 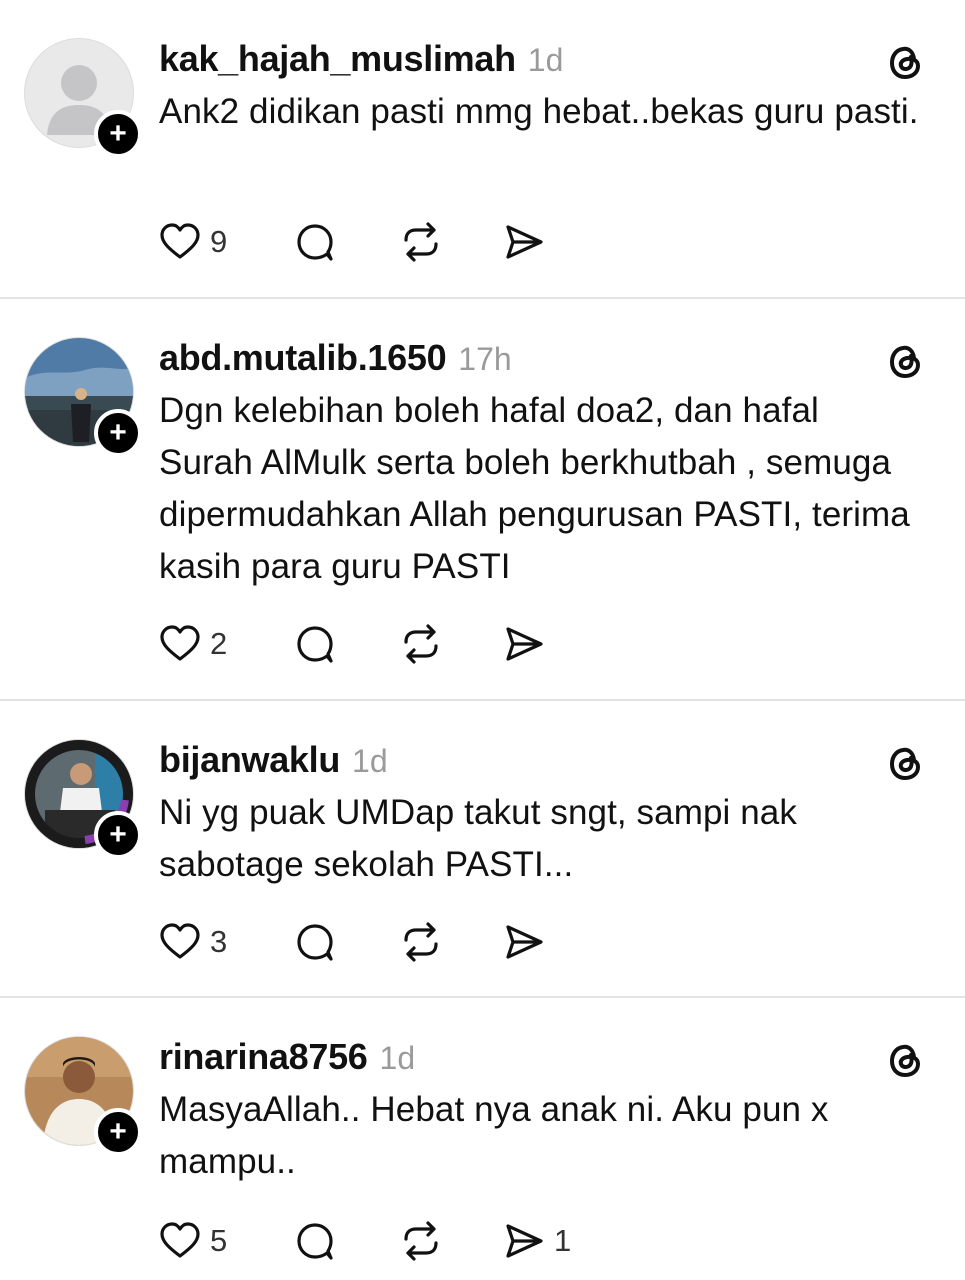 I want to click on share-button: 1, so click(x=536, y=1241).